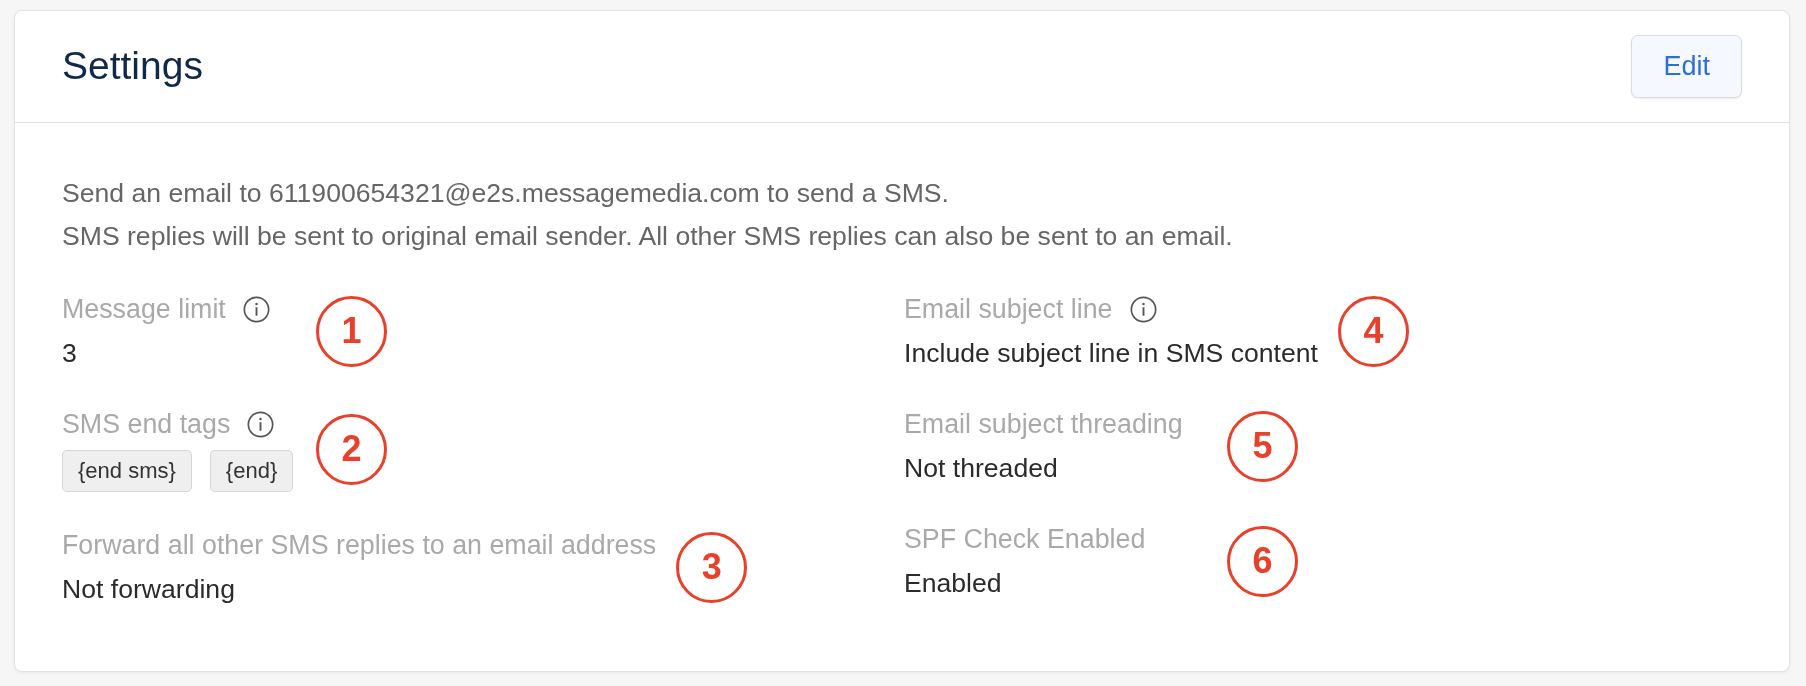 Image resolution: width=1806 pixels, height=686 pixels. What do you see at coordinates (1008, 309) in the screenshot?
I see `setting-label: Email subject line` at bounding box center [1008, 309].